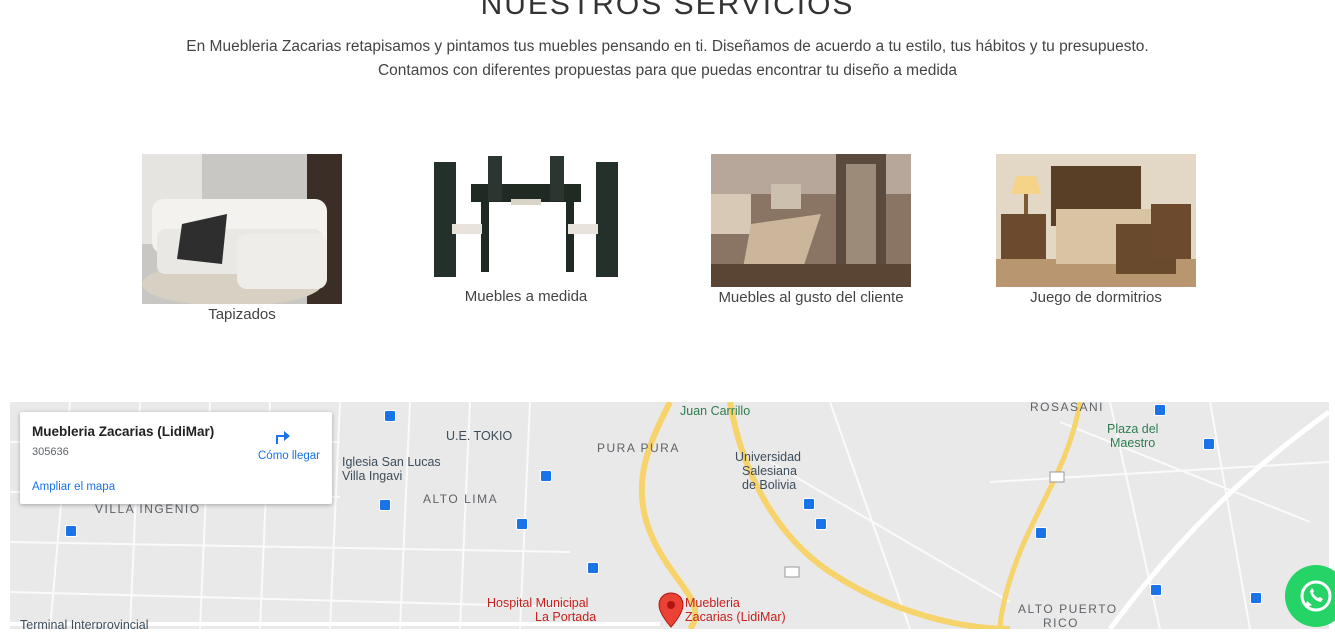  I want to click on map-label-plaza: Plaza del, so click(1133, 429).